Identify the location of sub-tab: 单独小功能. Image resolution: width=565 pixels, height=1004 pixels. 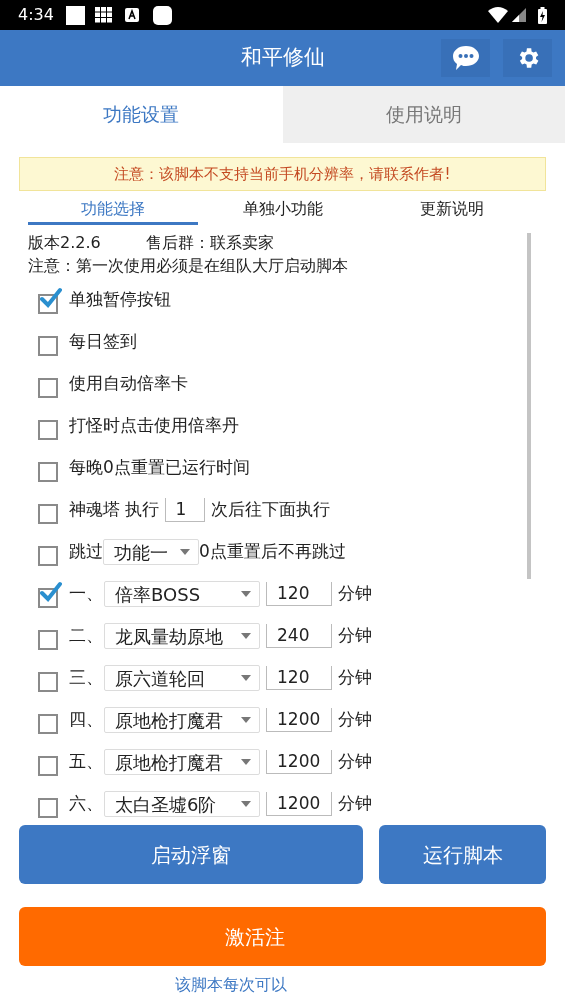
(282, 211).